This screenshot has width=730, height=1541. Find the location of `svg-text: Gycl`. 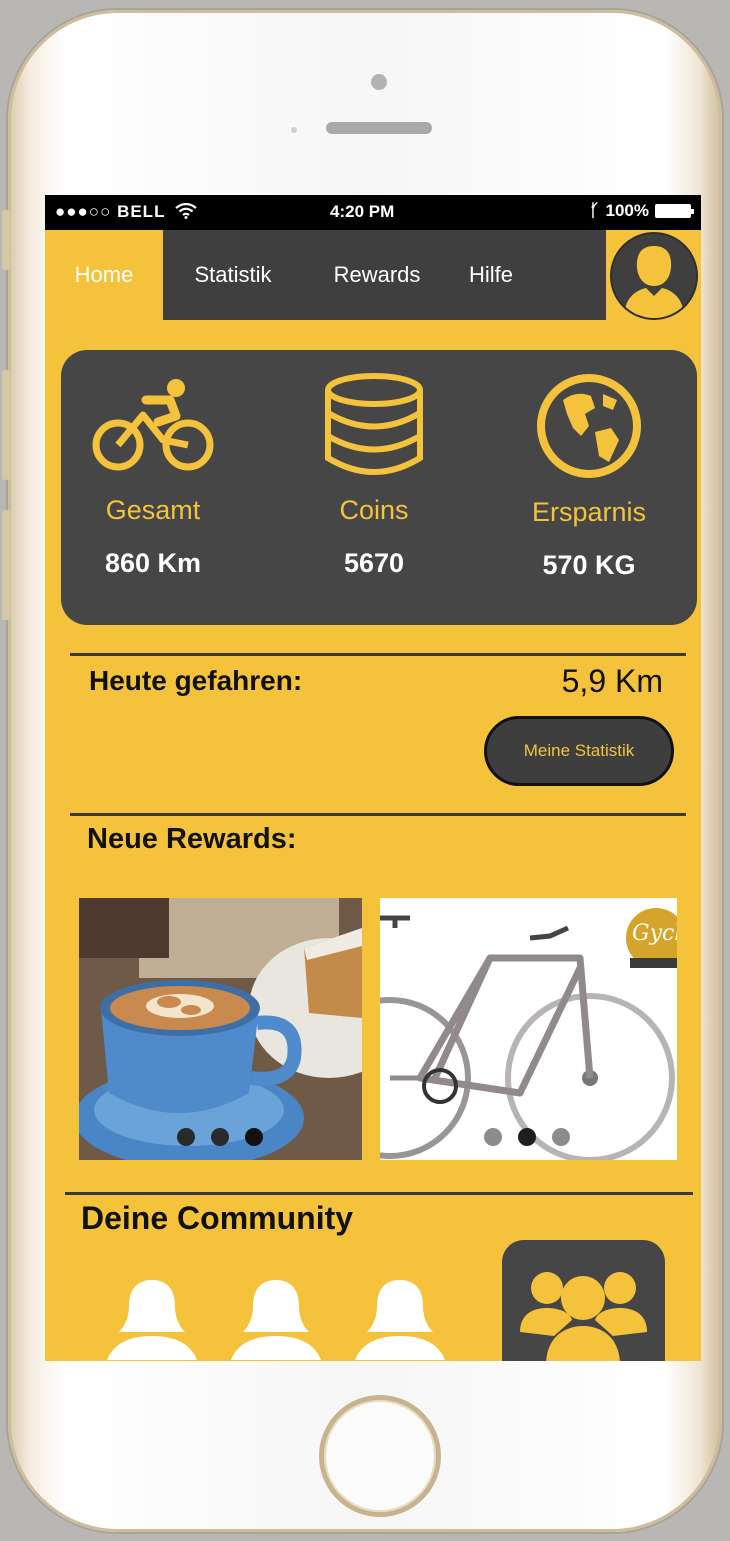

svg-text: Gycl is located at coordinates (654, 933).